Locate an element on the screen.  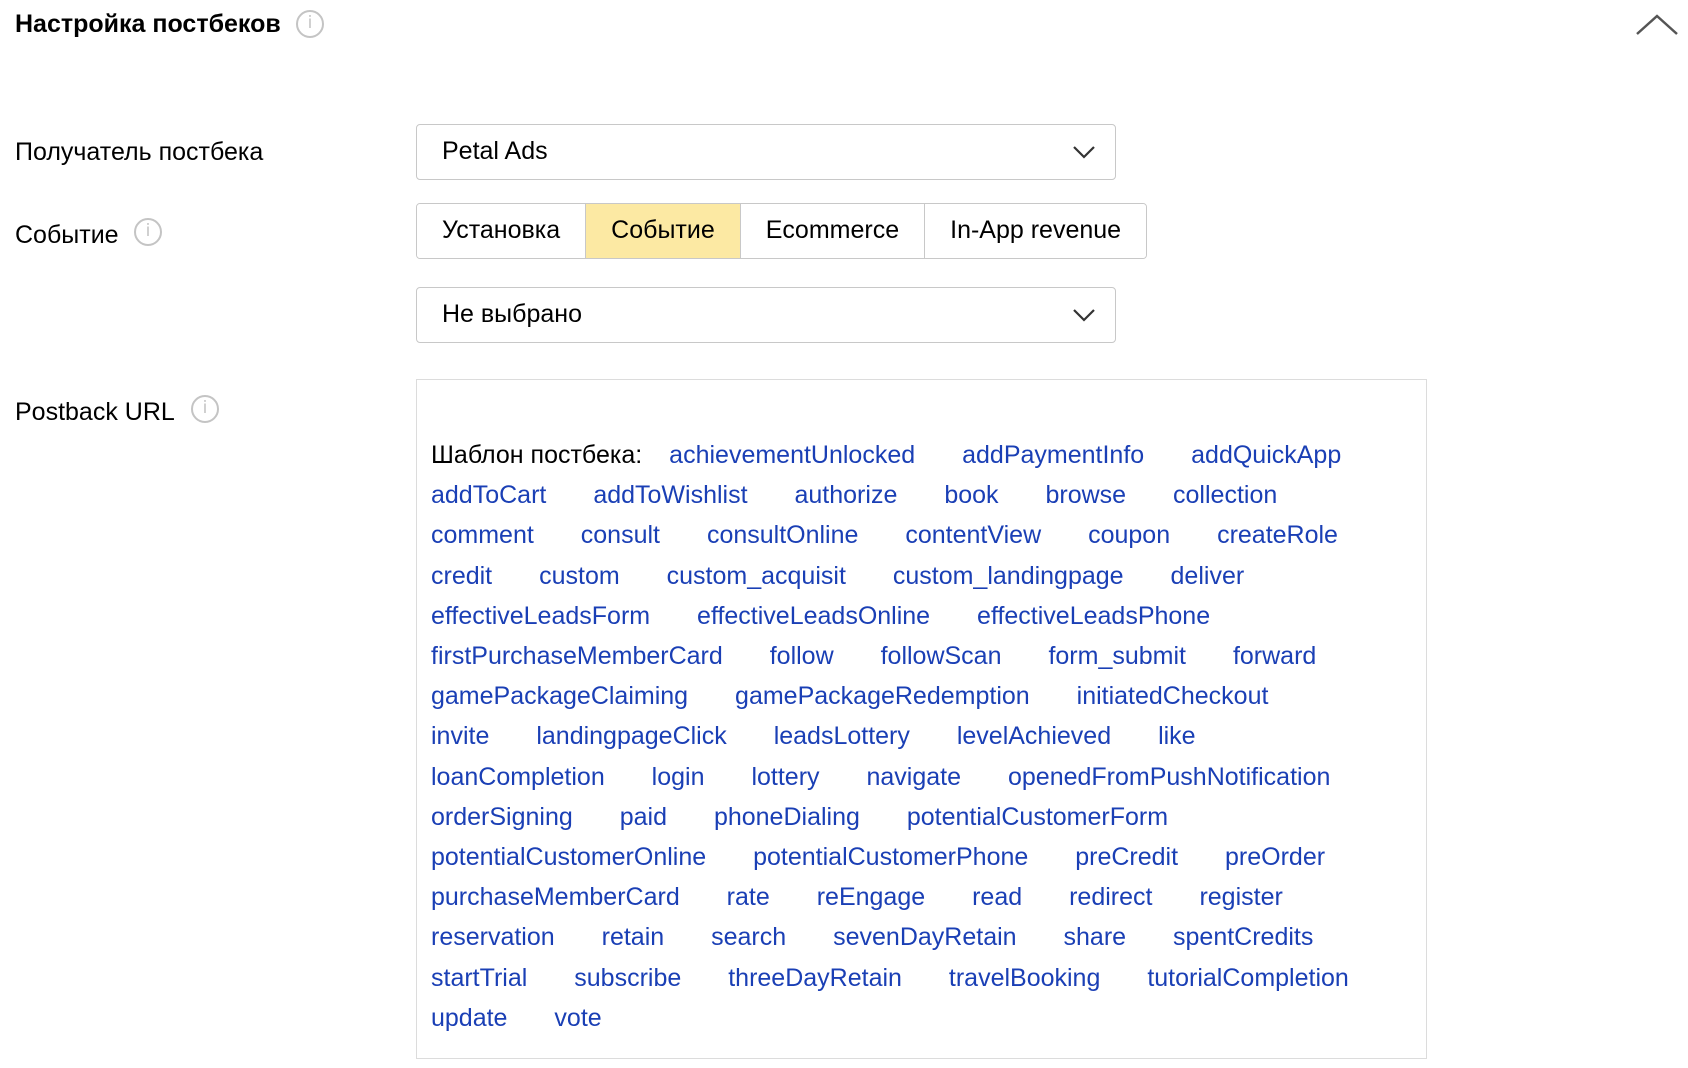
template-macro-link: read is located at coordinates (997, 897).